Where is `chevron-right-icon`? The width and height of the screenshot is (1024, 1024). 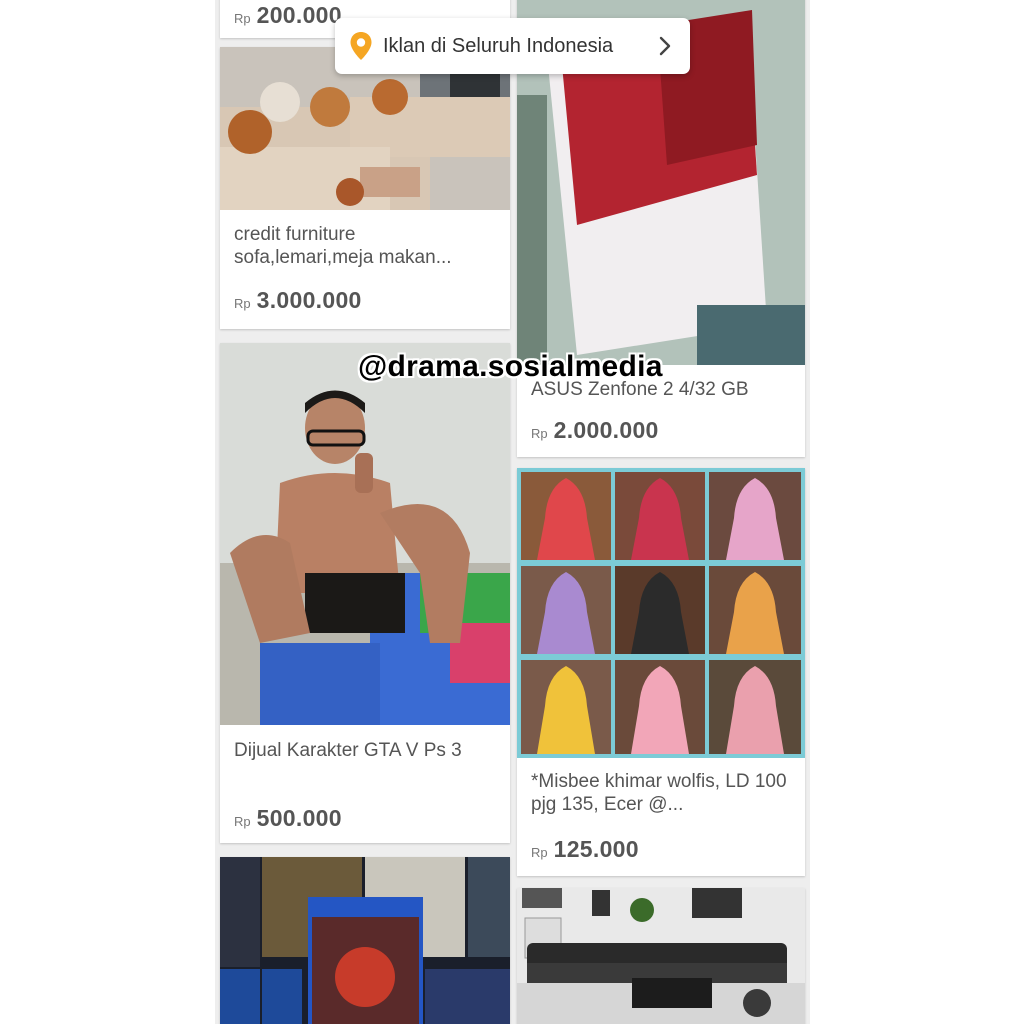 chevron-right-icon is located at coordinates (665, 46).